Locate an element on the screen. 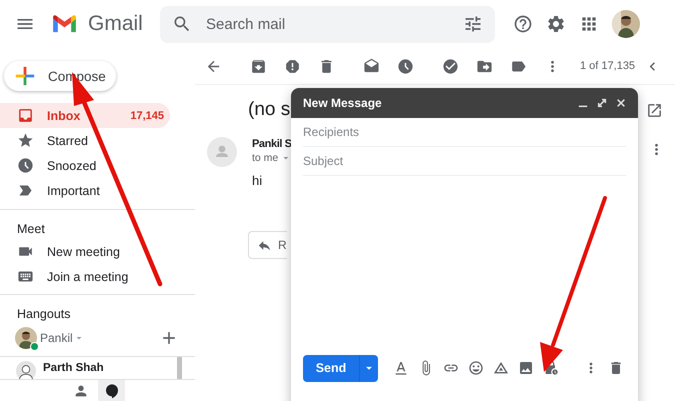  search-field: Search mail is located at coordinates (327, 24).